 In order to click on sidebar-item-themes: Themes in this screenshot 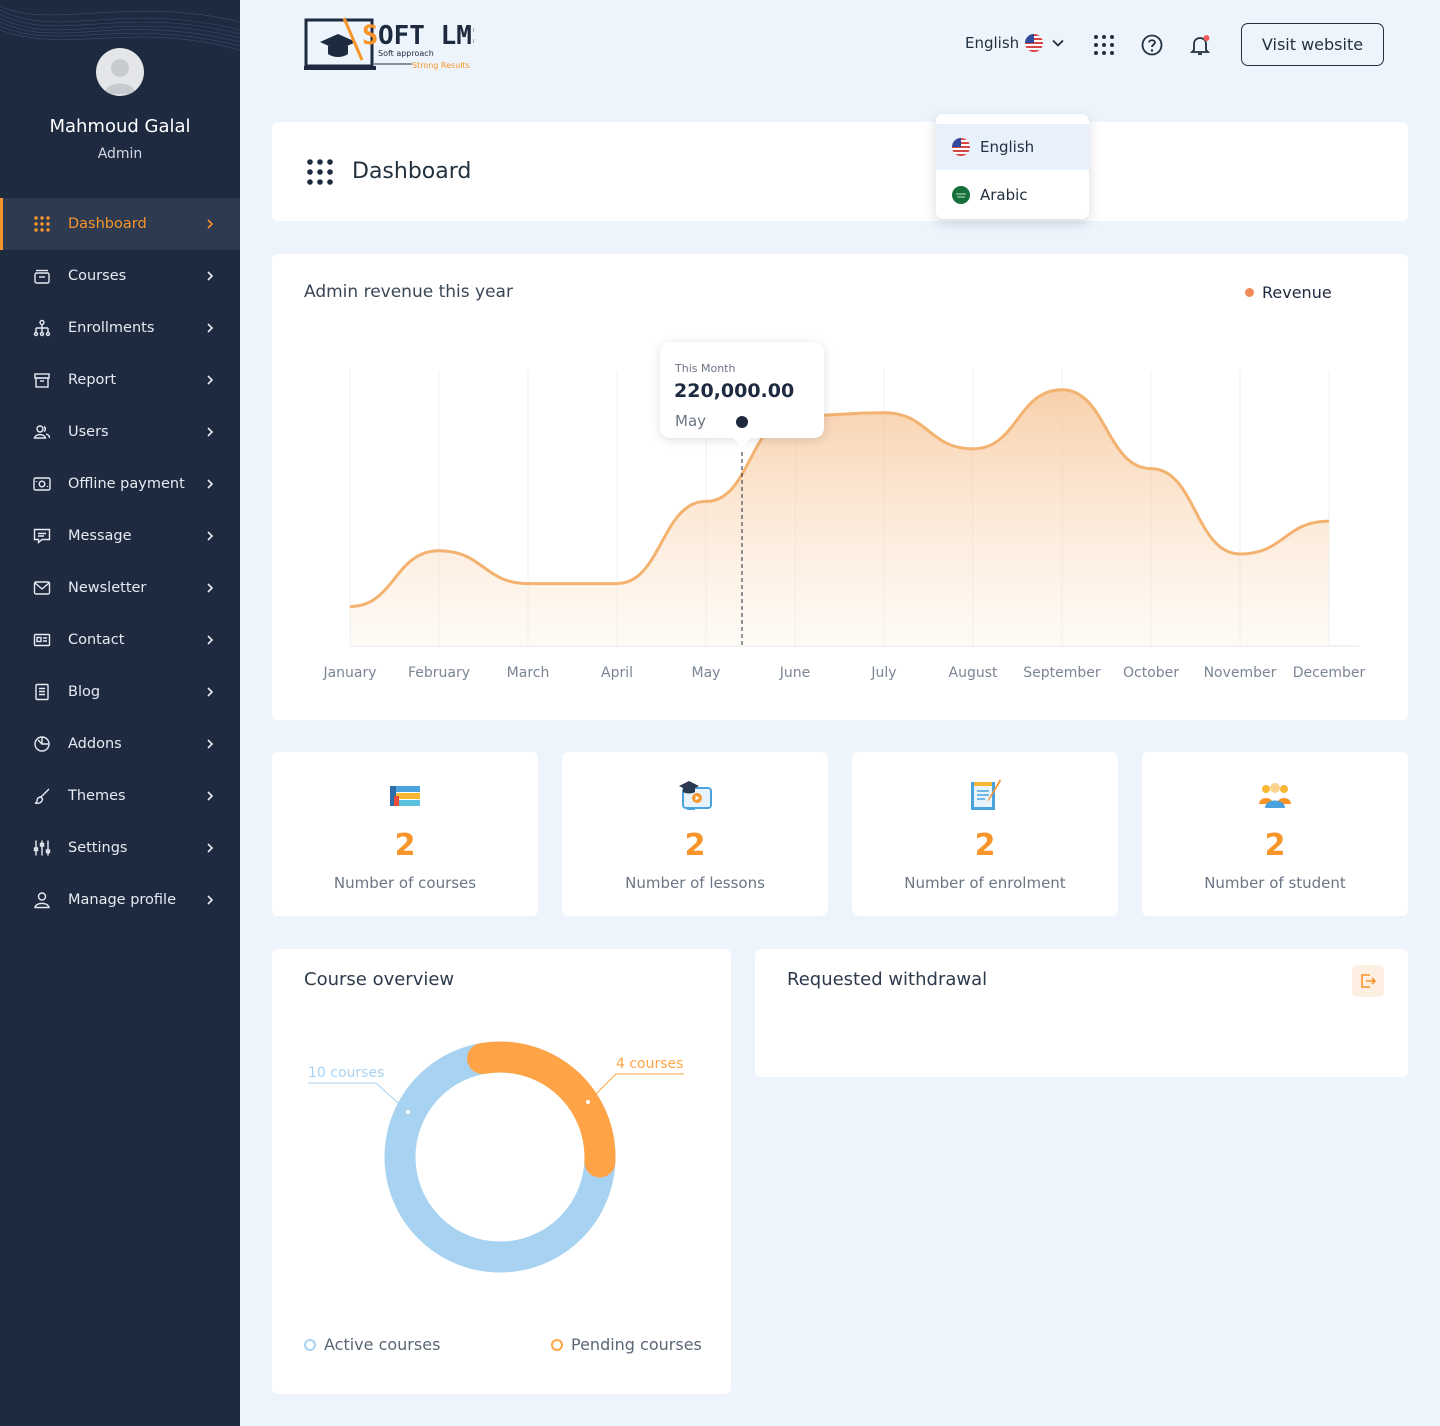, I will do `click(120, 796)`.